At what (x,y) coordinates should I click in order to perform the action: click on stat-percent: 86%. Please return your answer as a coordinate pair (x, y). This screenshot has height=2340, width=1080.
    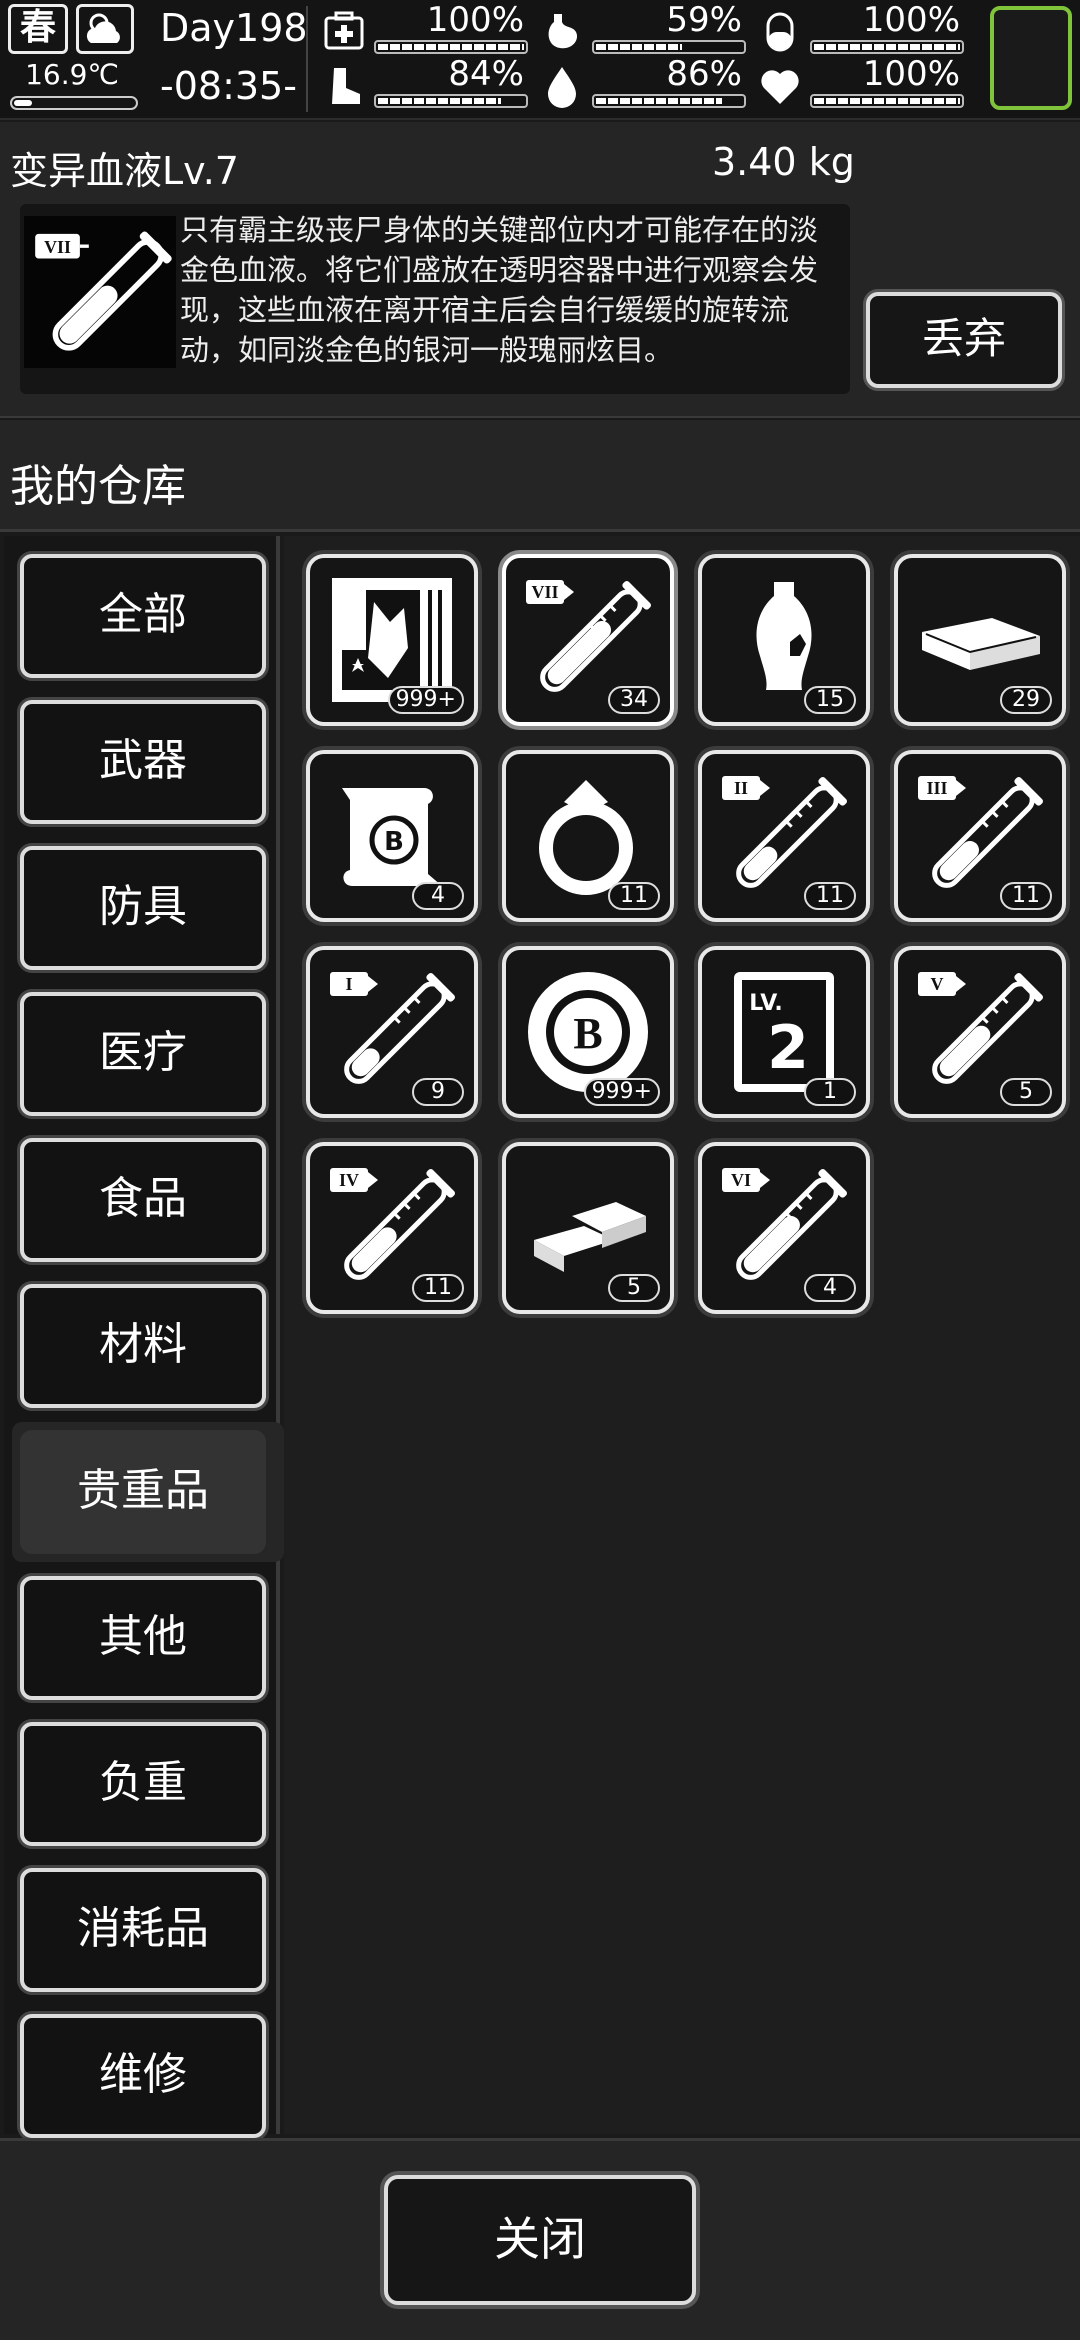
    Looking at the image, I should click on (704, 74).